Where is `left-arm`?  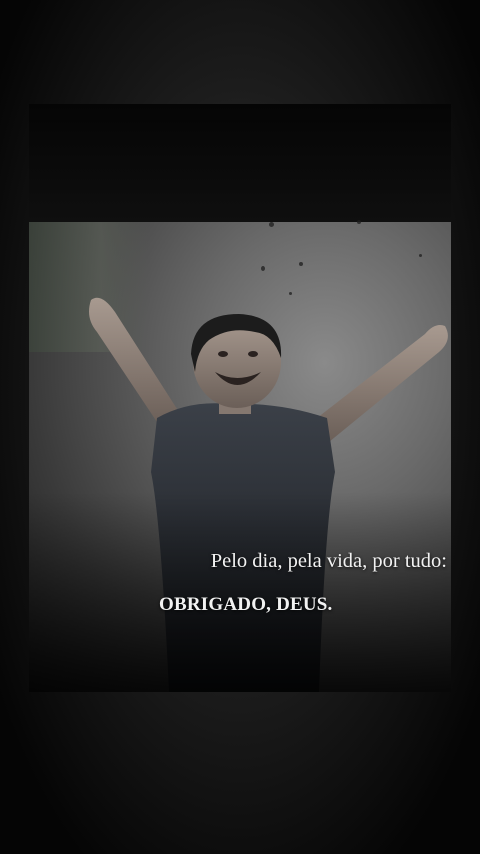
left-arm is located at coordinates (134, 361).